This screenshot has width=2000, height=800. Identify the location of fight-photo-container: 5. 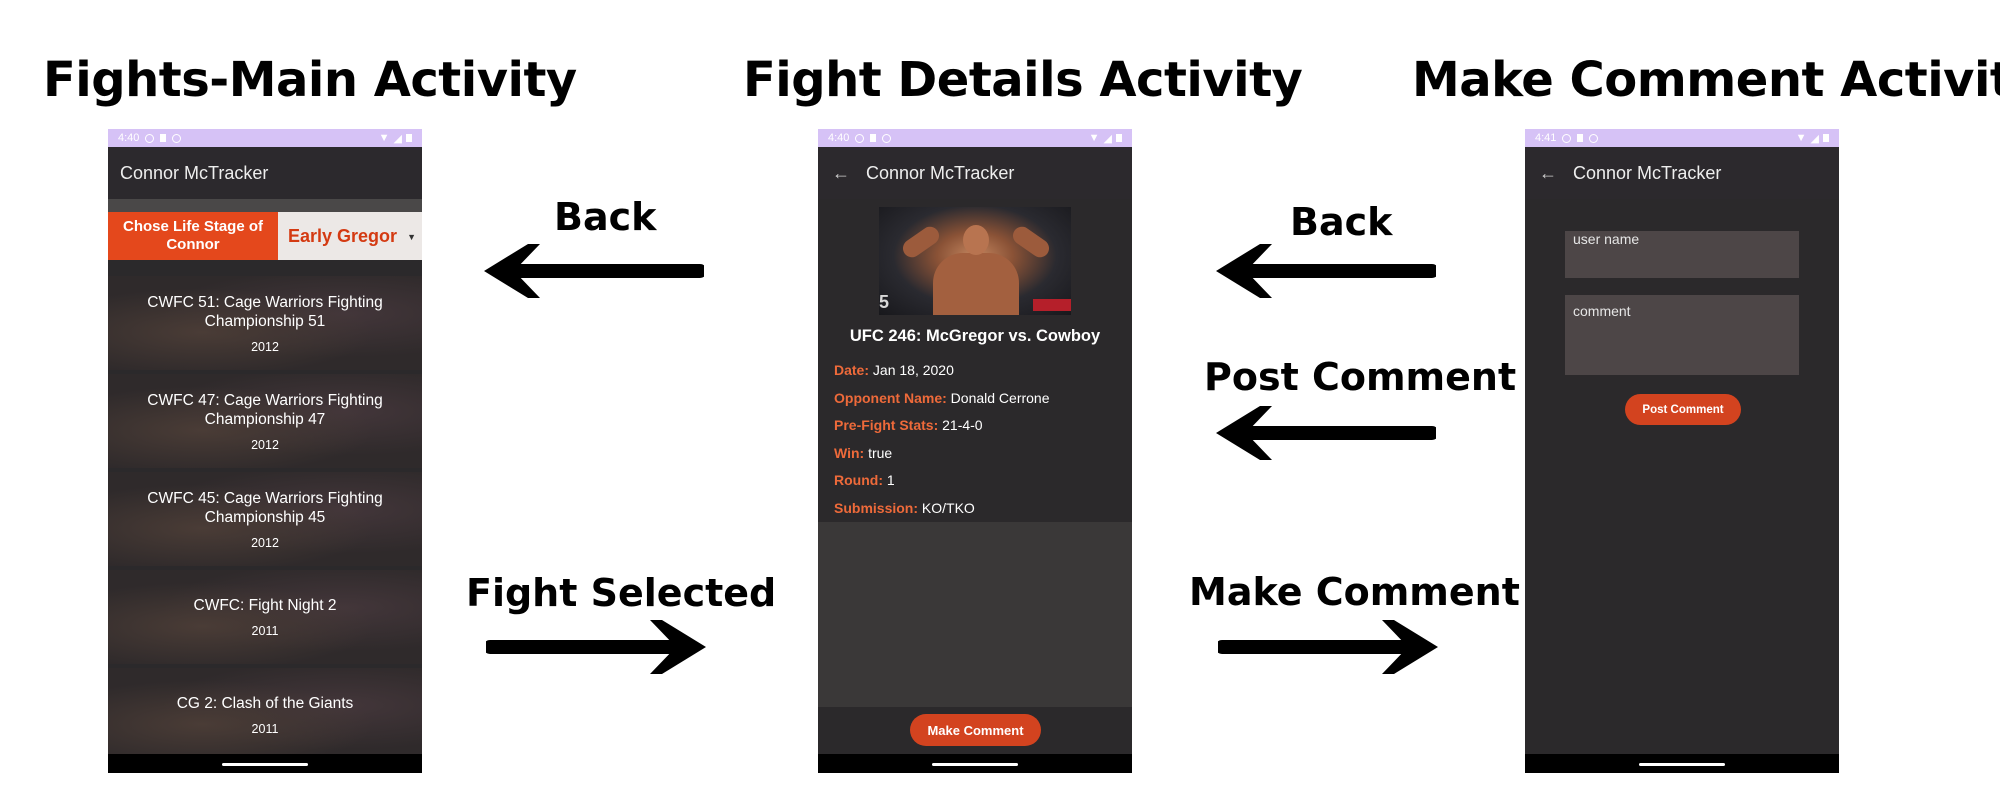
(975, 261).